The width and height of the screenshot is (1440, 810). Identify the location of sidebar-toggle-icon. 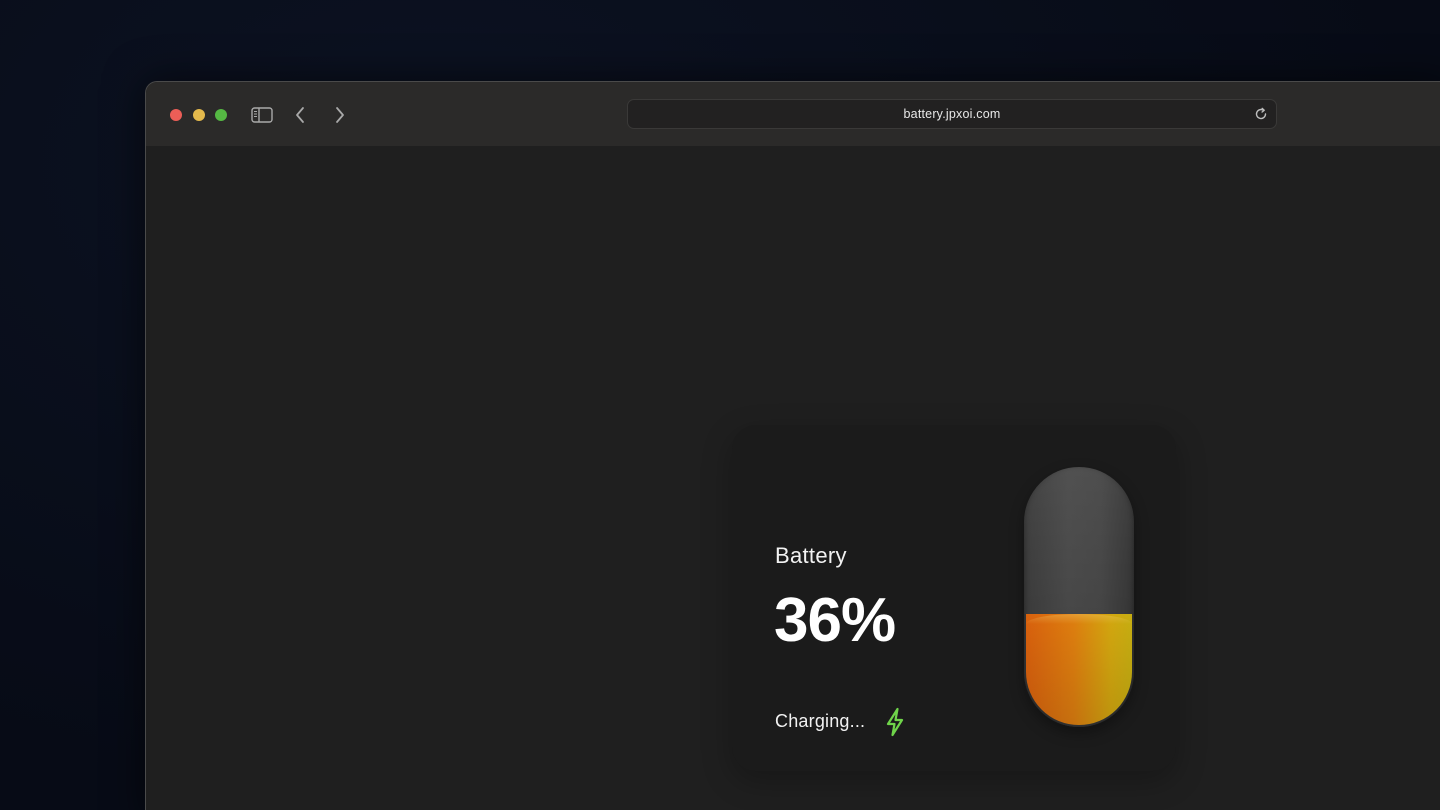
(262, 115).